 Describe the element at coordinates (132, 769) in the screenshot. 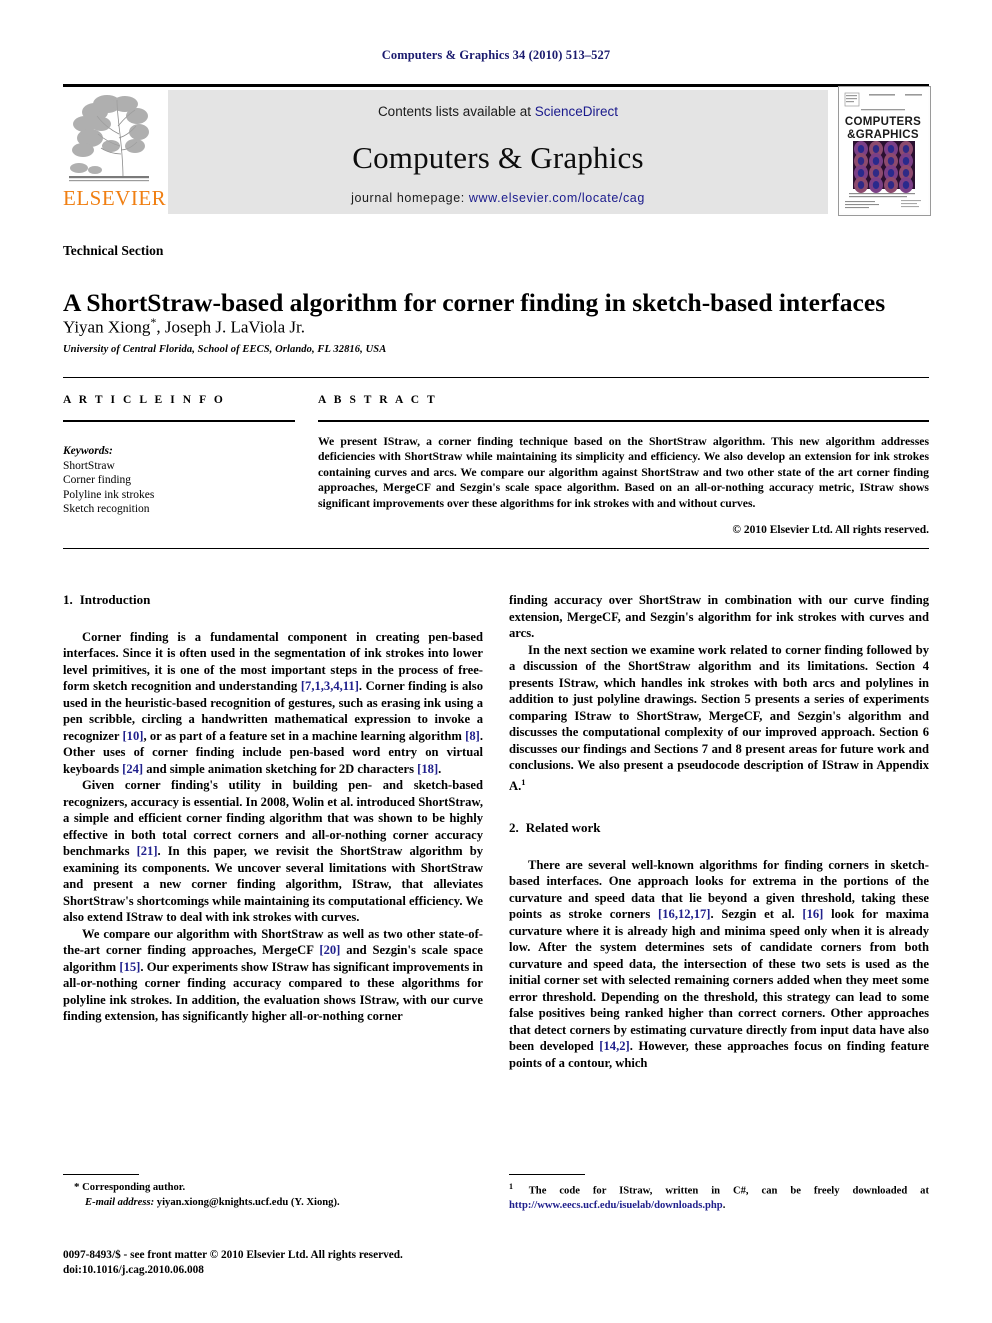

I see `citation-link: [24]` at that location.